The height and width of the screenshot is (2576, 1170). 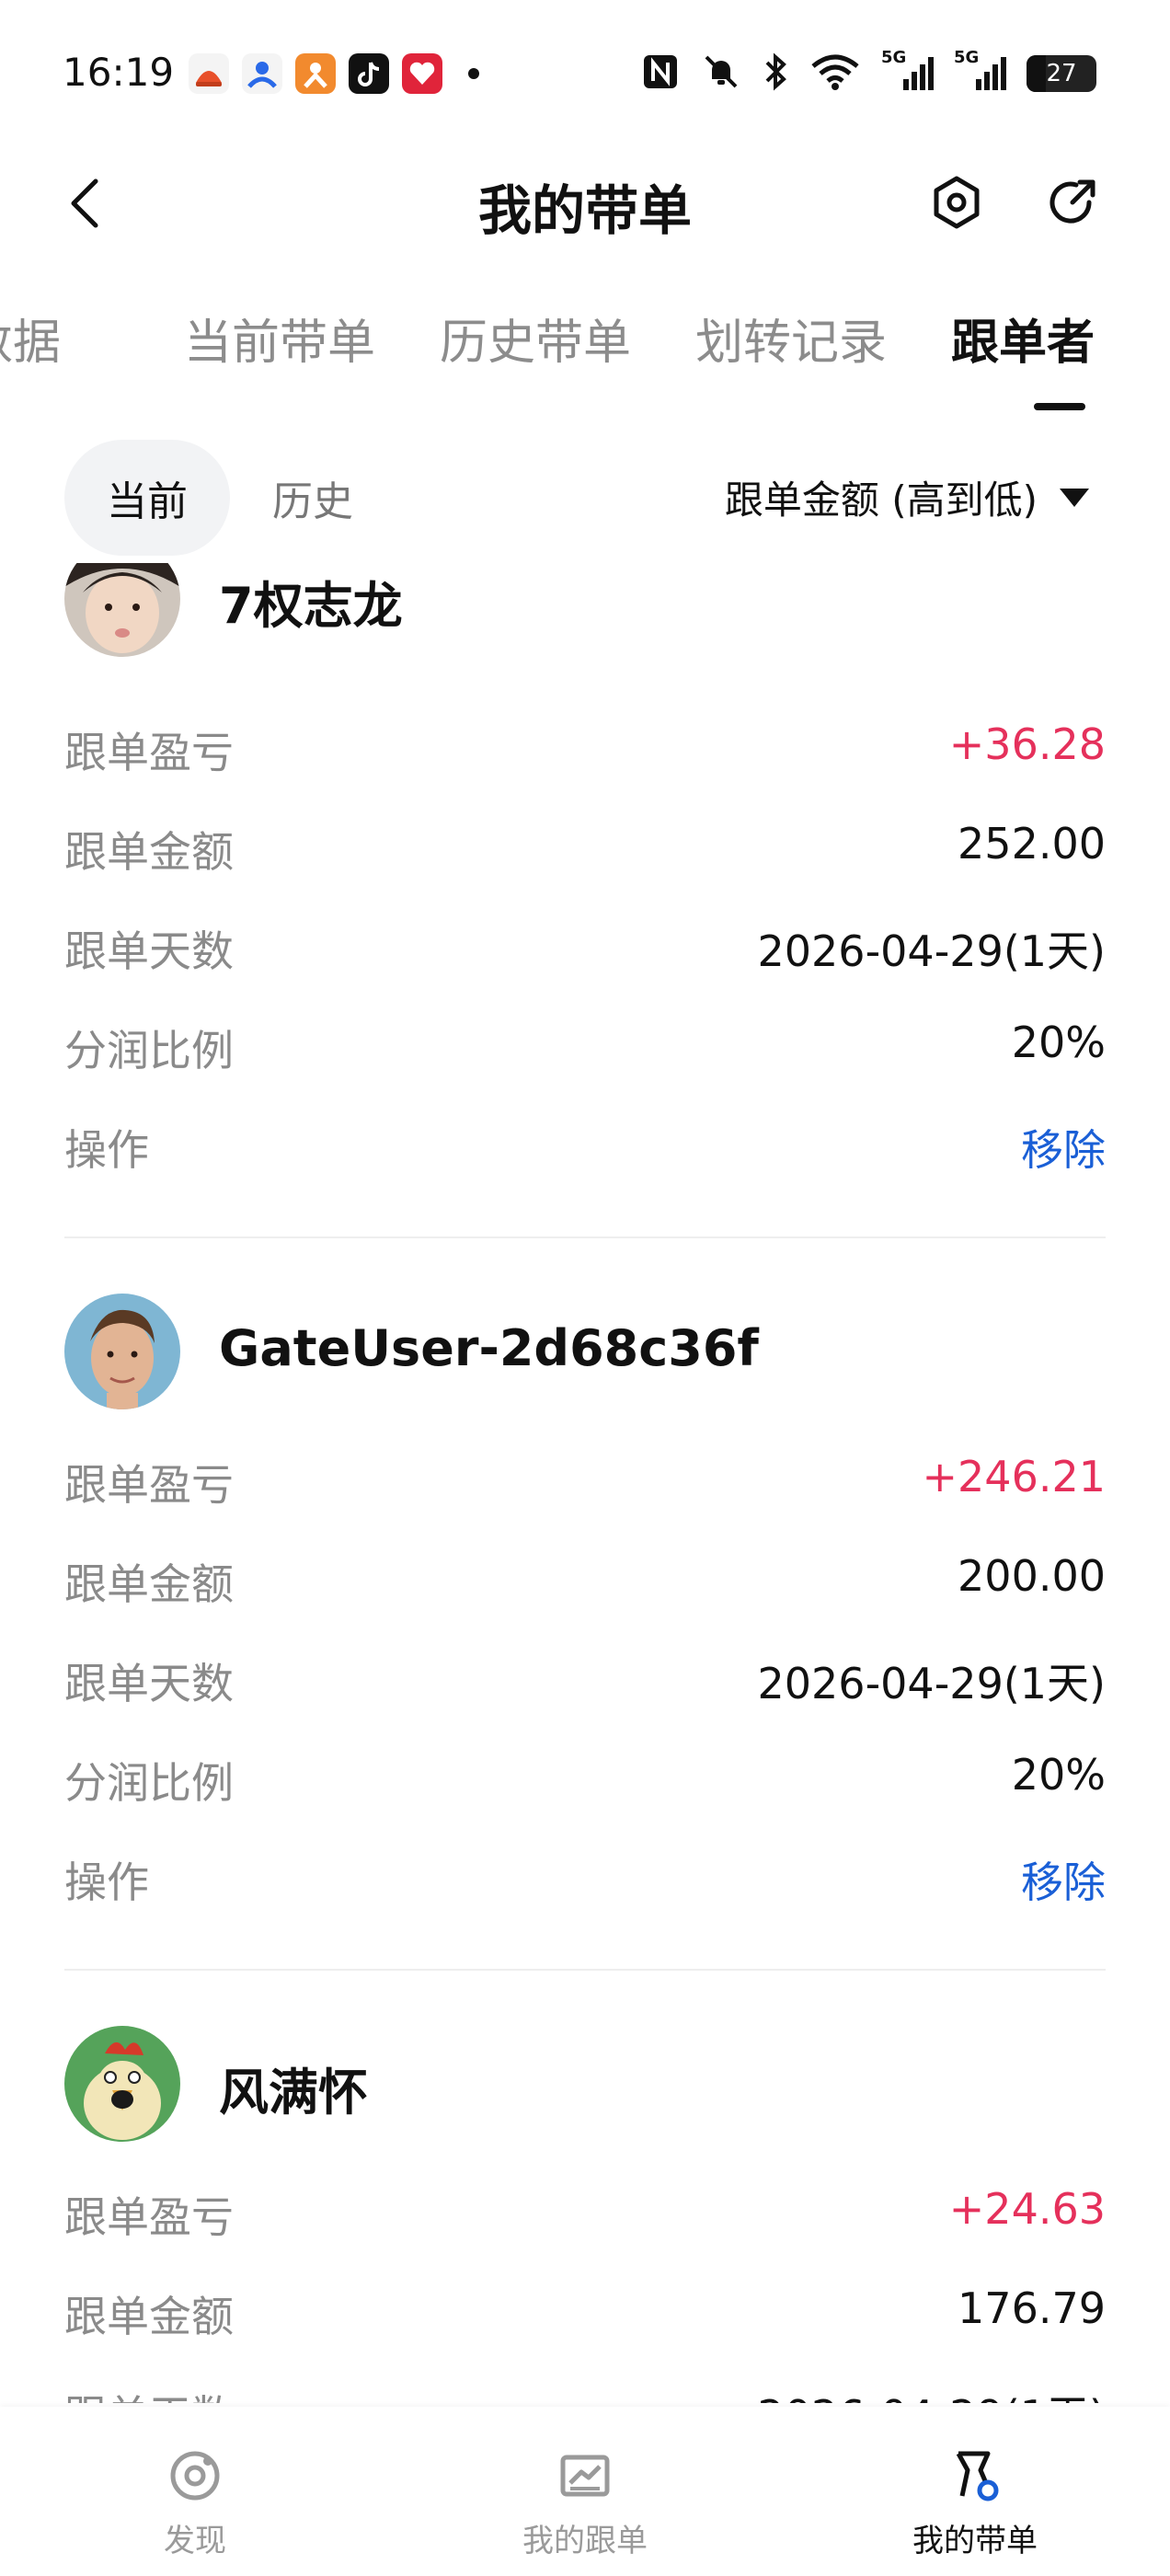 I want to click on tab-current-lead: 当前带单, so click(x=279, y=338).